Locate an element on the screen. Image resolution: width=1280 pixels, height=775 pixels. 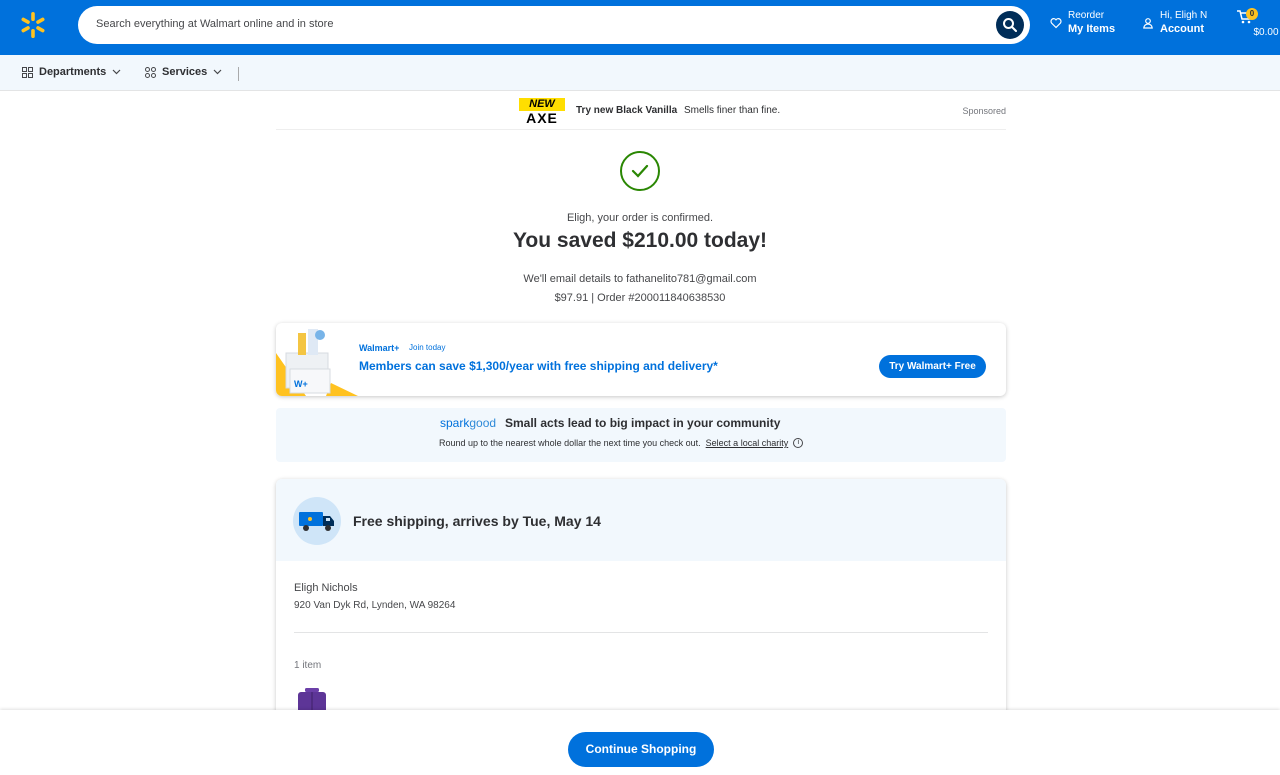
recipient-name: Eligh Nichols is located at coordinates (326, 588).